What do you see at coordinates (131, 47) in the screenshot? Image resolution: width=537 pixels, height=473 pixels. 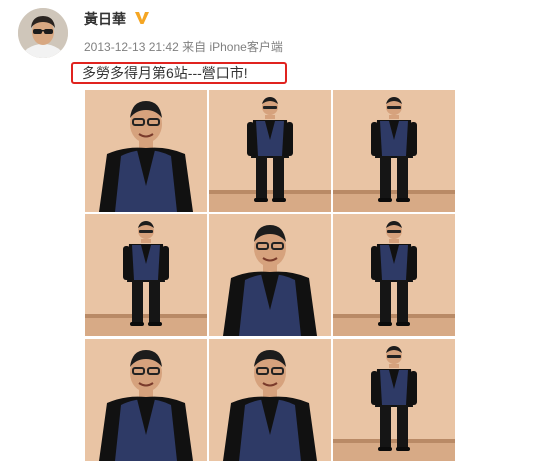 I see `post-timestamp: 2013-12-13 21:42` at bounding box center [131, 47].